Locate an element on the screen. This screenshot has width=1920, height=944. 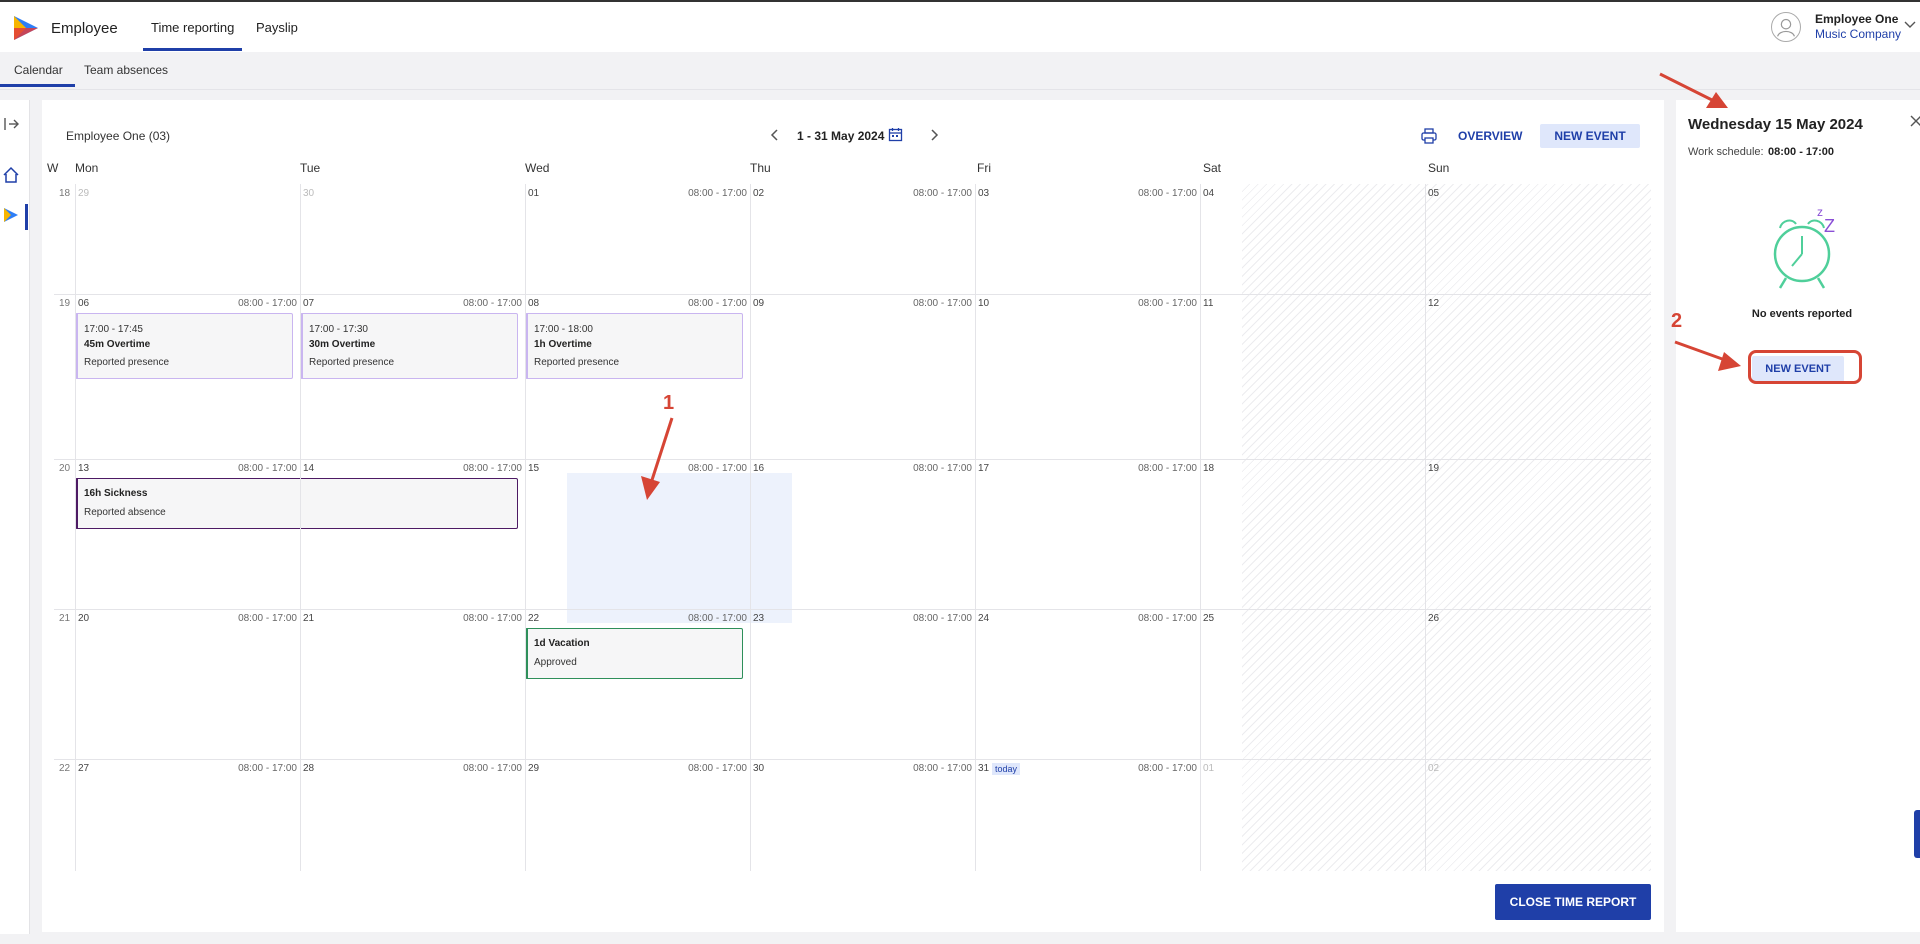
day-number: 11 is located at coordinates (1208, 303).